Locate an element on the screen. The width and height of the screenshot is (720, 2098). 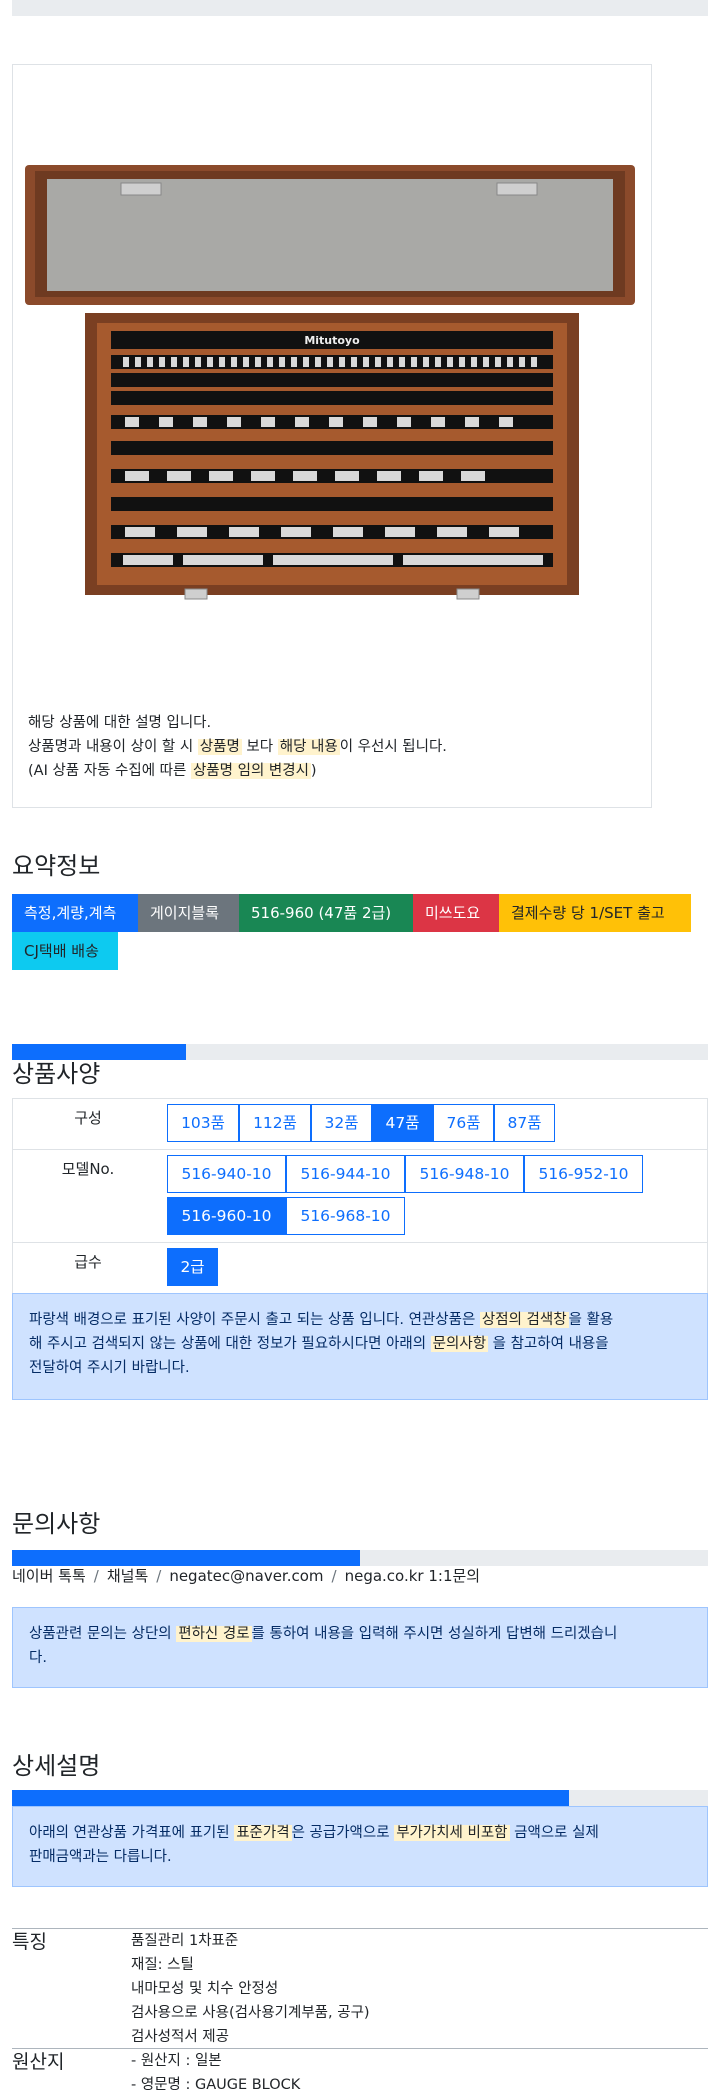
description-text: 이 우선시 됩니다. is located at coordinates (393, 747).